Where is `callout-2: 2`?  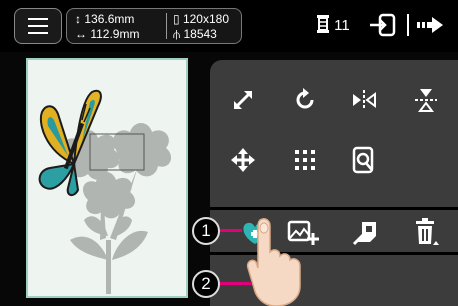 callout-2: 2 is located at coordinates (206, 284).